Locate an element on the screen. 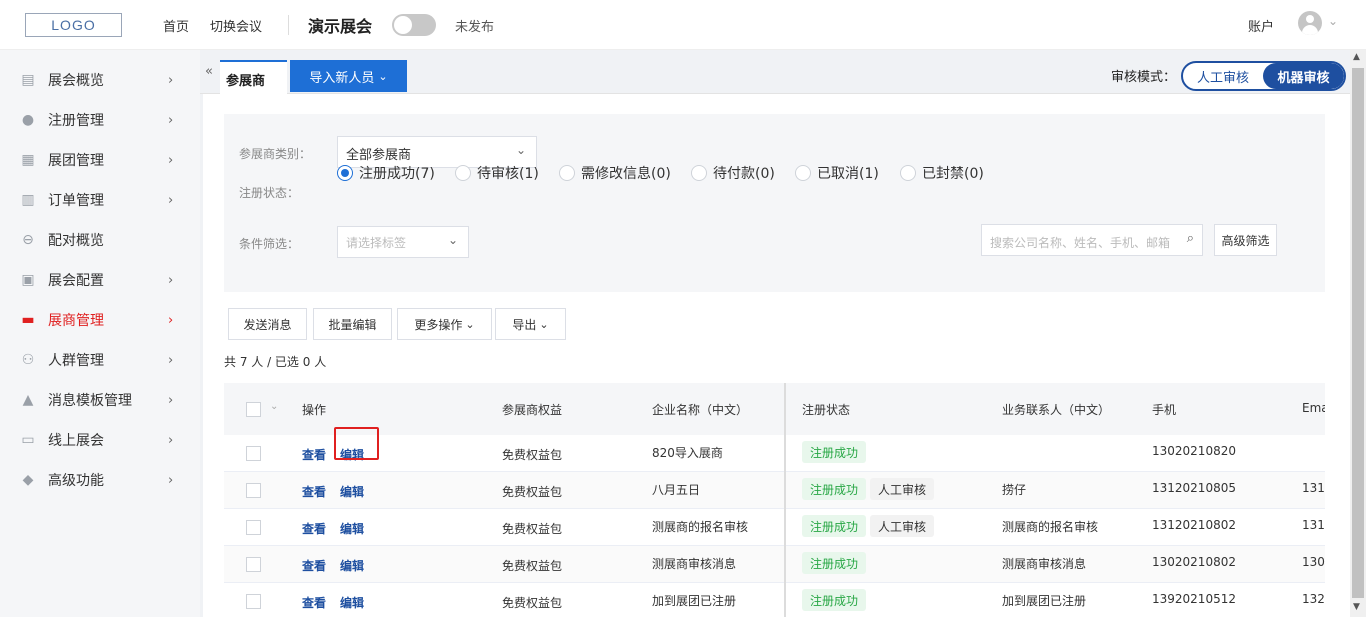  tab-exhibitors: 参展商 is located at coordinates (253, 77).